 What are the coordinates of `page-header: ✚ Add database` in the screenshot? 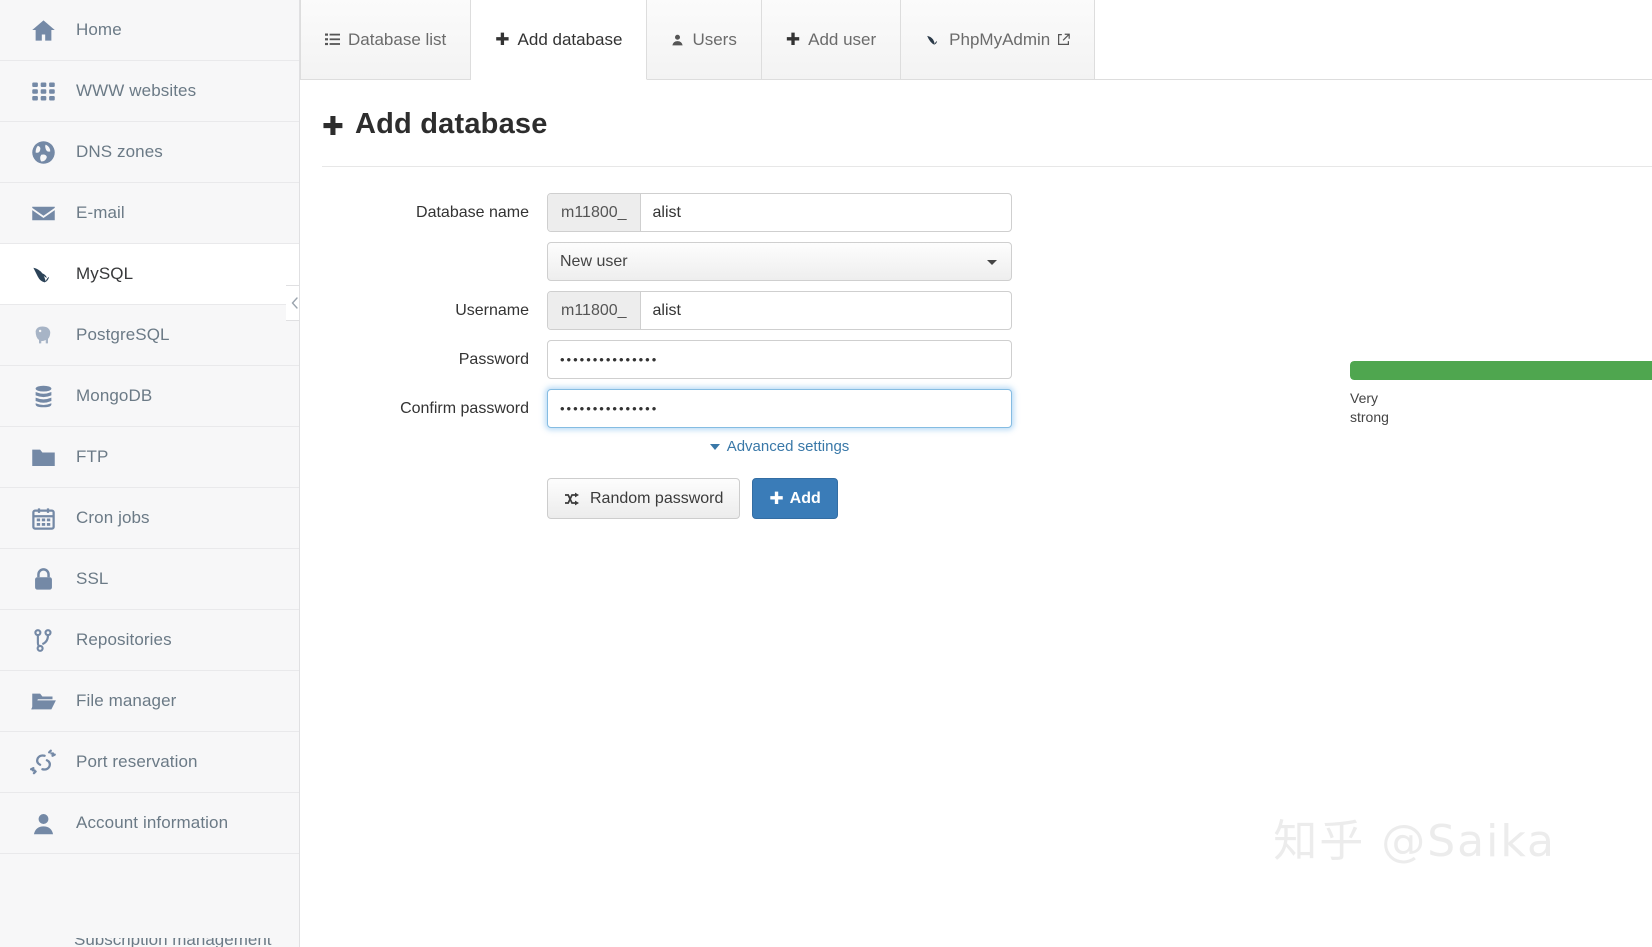 It's located at (976, 110).